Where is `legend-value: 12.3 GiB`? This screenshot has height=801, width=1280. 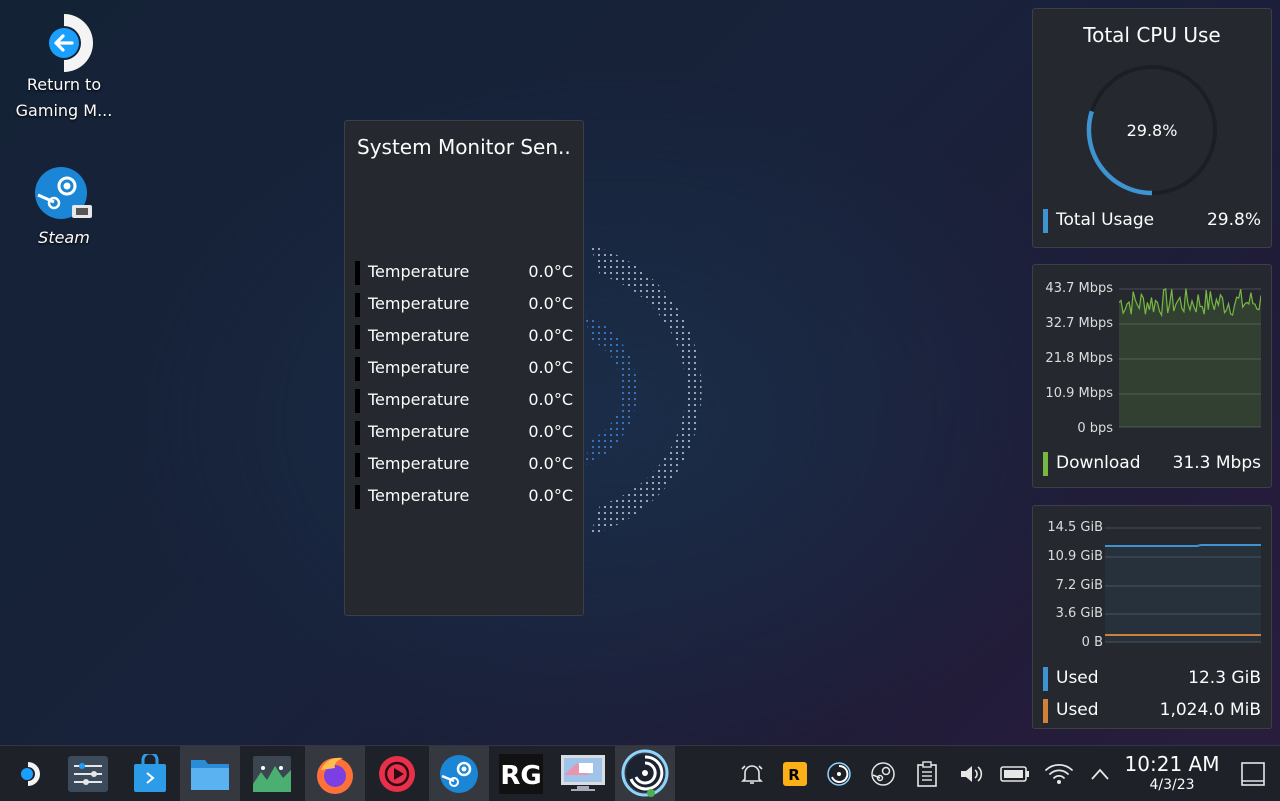
legend-value: 12.3 GiB is located at coordinates (1224, 678).